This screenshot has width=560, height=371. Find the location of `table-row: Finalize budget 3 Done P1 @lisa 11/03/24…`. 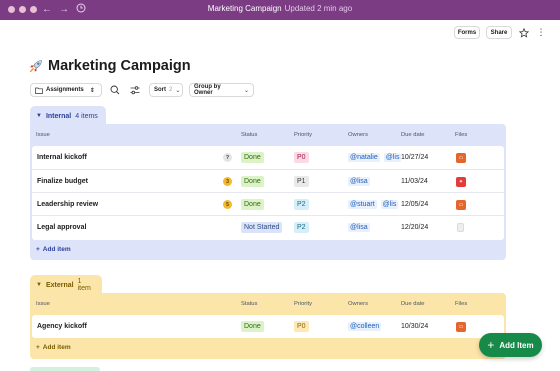

table-row: Finalize budget 3 Done P1 @lisa 11/03/24… is located at coordinates (268, 180).